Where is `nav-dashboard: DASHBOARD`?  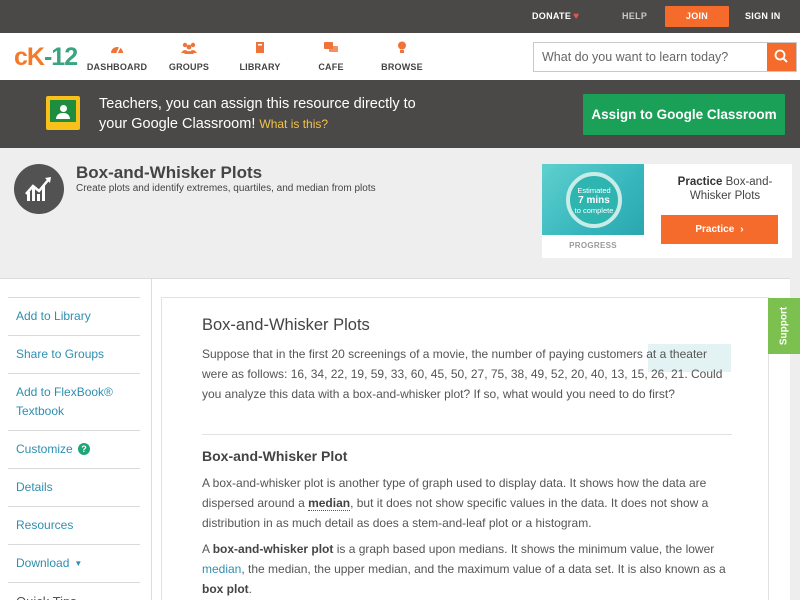 nav-dashboard: DASHBOARD is located at coordinates (117, 56).